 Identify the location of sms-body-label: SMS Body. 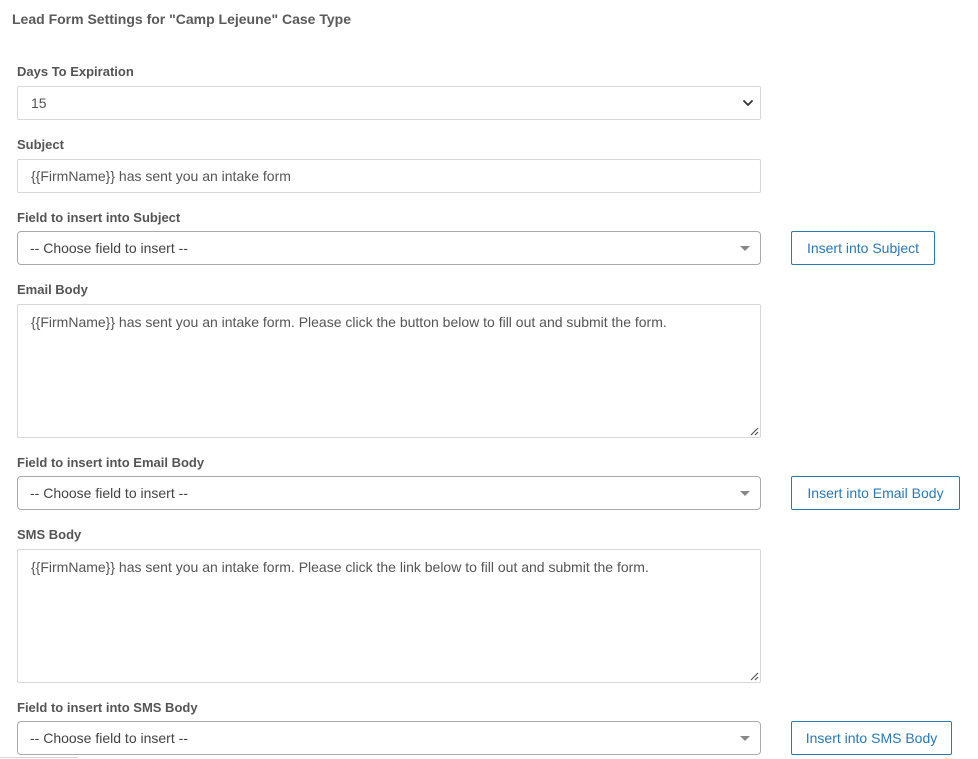
(49, 534).